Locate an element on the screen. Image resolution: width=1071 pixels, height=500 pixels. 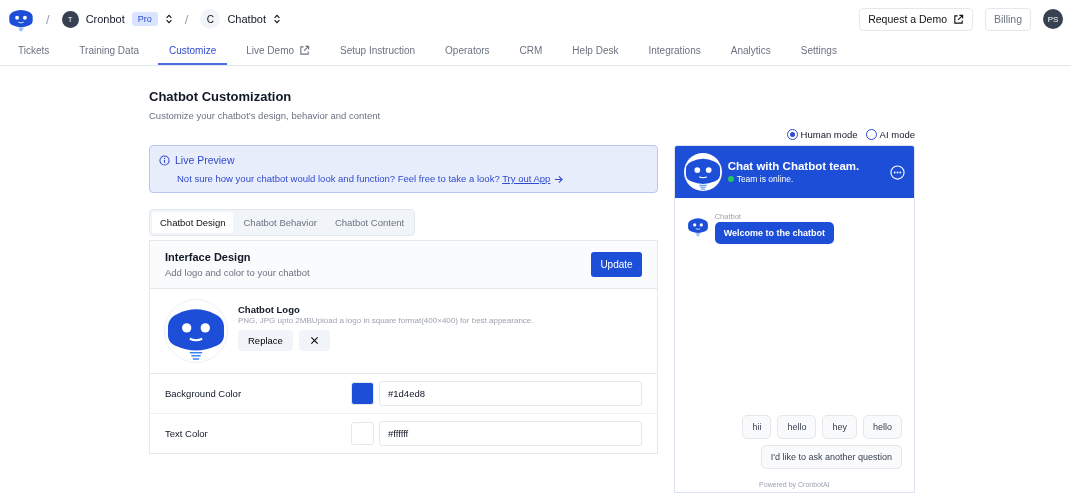
logo-title: Chatbot Logo is located at coordinates (269, 309).